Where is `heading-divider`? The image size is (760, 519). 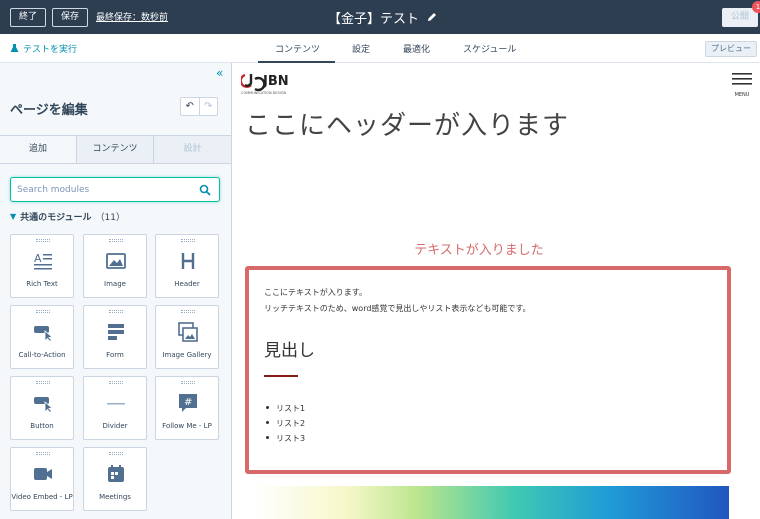
heading-divider is located at coordinates (281, 376).